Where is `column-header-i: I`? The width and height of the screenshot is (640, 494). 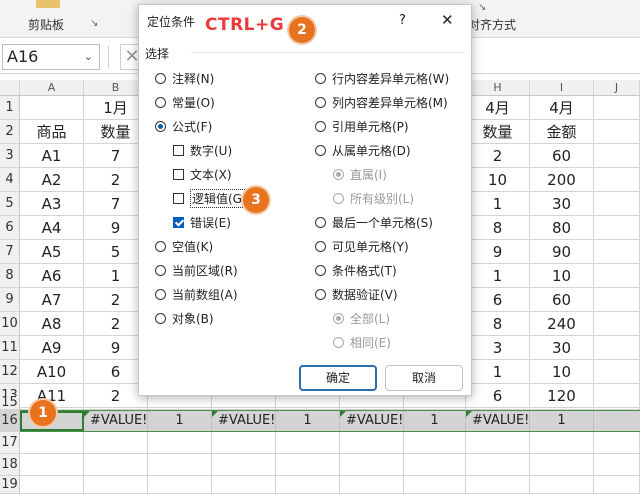
column-header-i: I is located at coordinates (562, 88).